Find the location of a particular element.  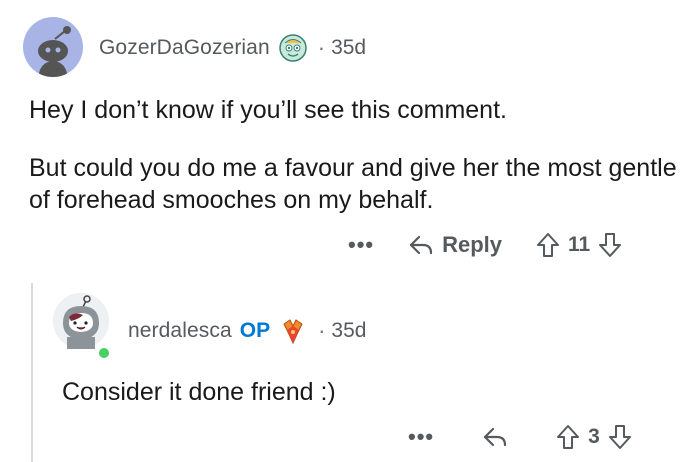

reply-button is located at coordinates (495, 437).